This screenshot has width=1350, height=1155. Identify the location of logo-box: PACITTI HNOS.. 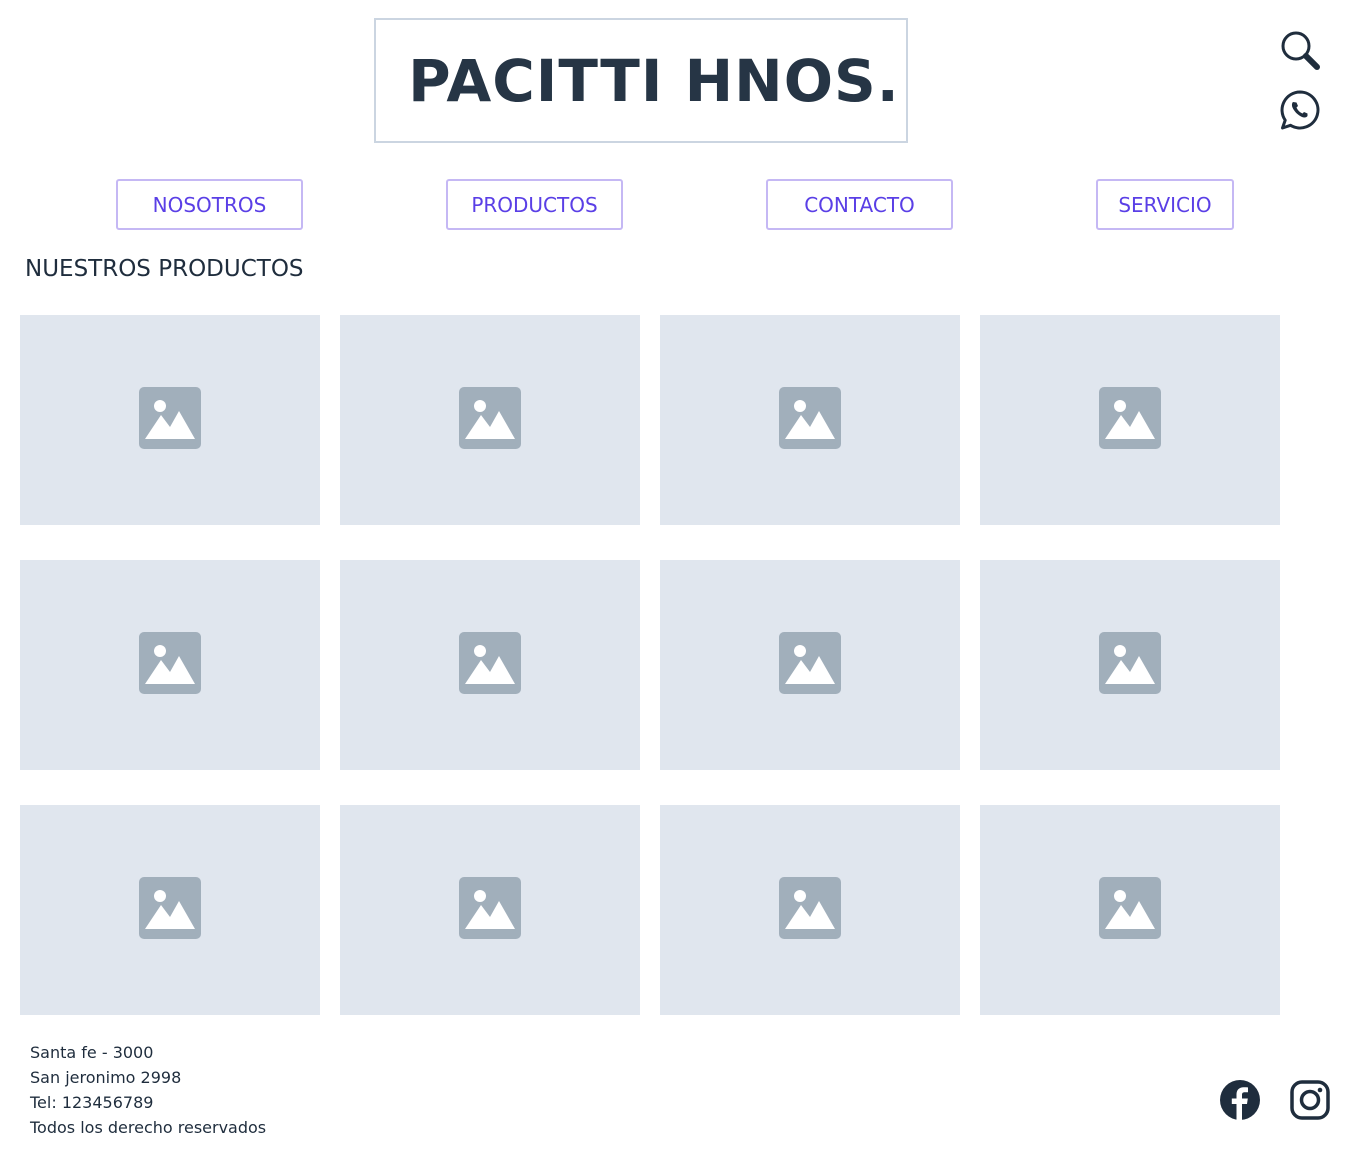
(641, 80).